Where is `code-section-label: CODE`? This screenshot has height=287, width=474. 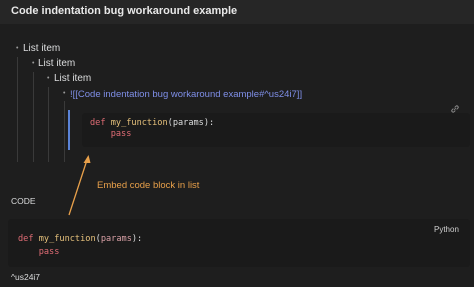 code-section-label: CODE is located at coordinates (23, 201).